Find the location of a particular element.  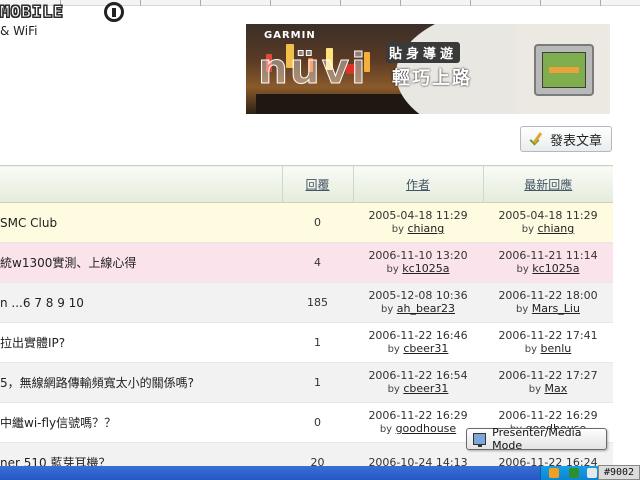

last-reply-cell: 2006-11-22 18:00 by Mars_Liu is located at coordinates (548, 302).